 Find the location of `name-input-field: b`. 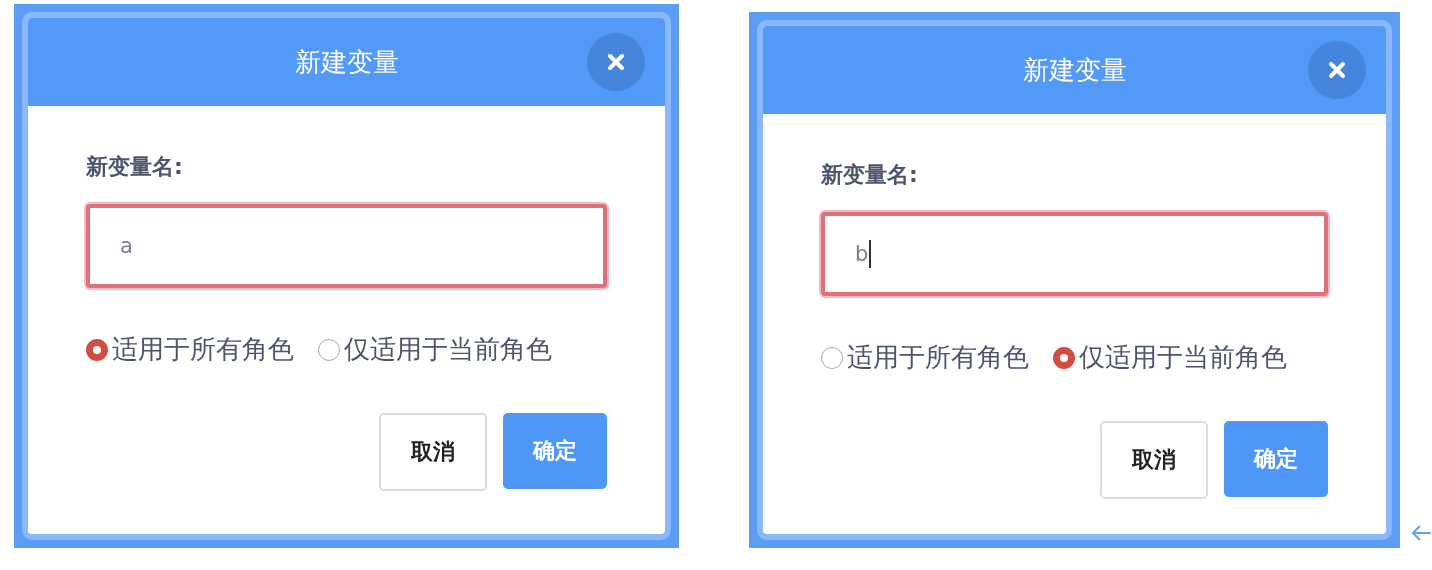

name-input-field: b is located at coordinates (1075, 254).